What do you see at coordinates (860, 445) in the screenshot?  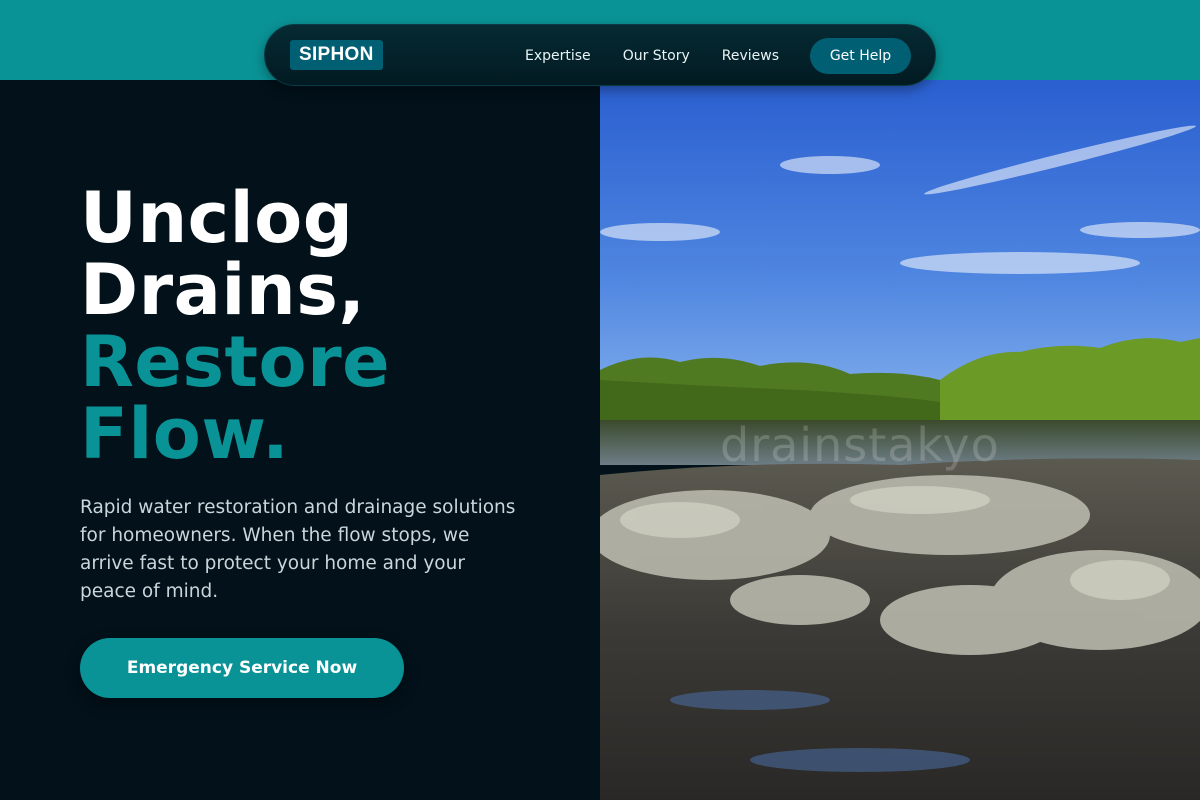 I see `image-watermark: drainstakyo` at bounding box center [860, 445].